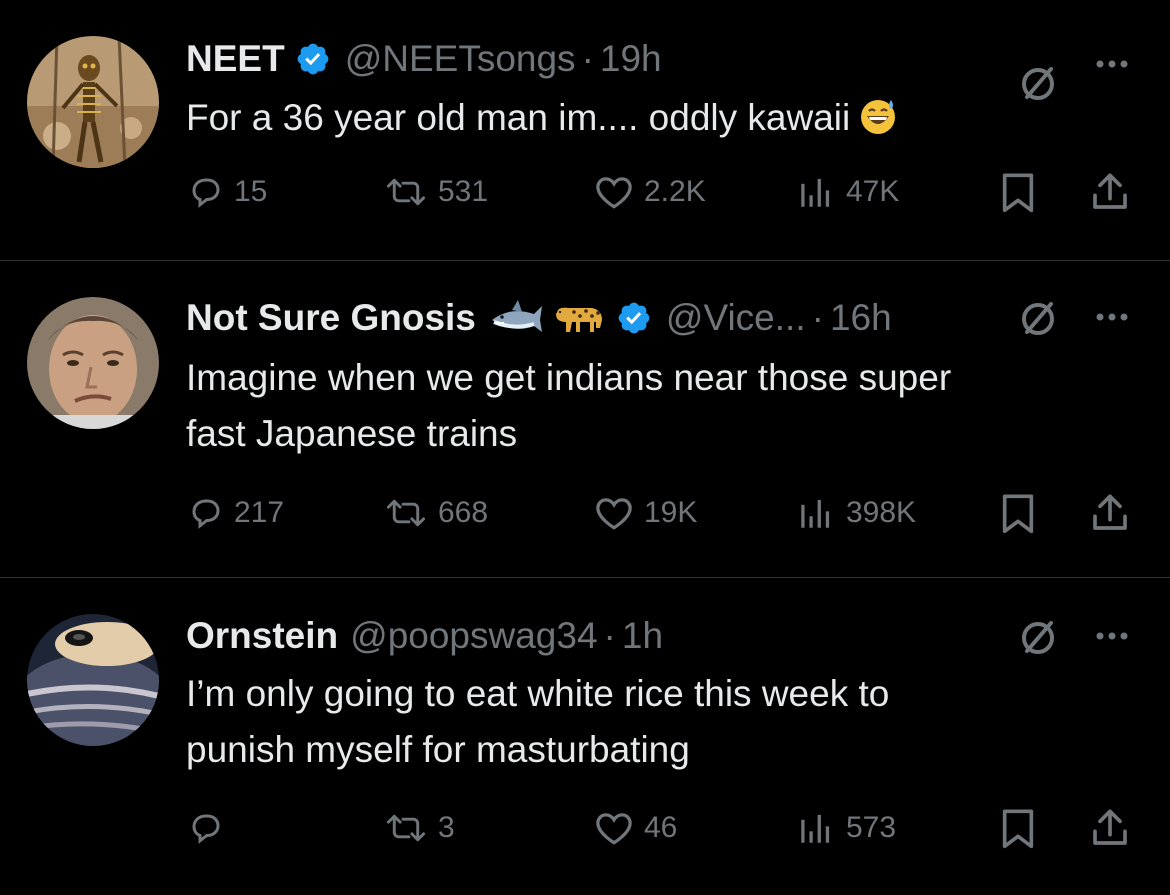 The image size is (1170, 895). Describe the element at coordinates (881, 512) in the screenshot. I see `view-count: 398K` at that location.